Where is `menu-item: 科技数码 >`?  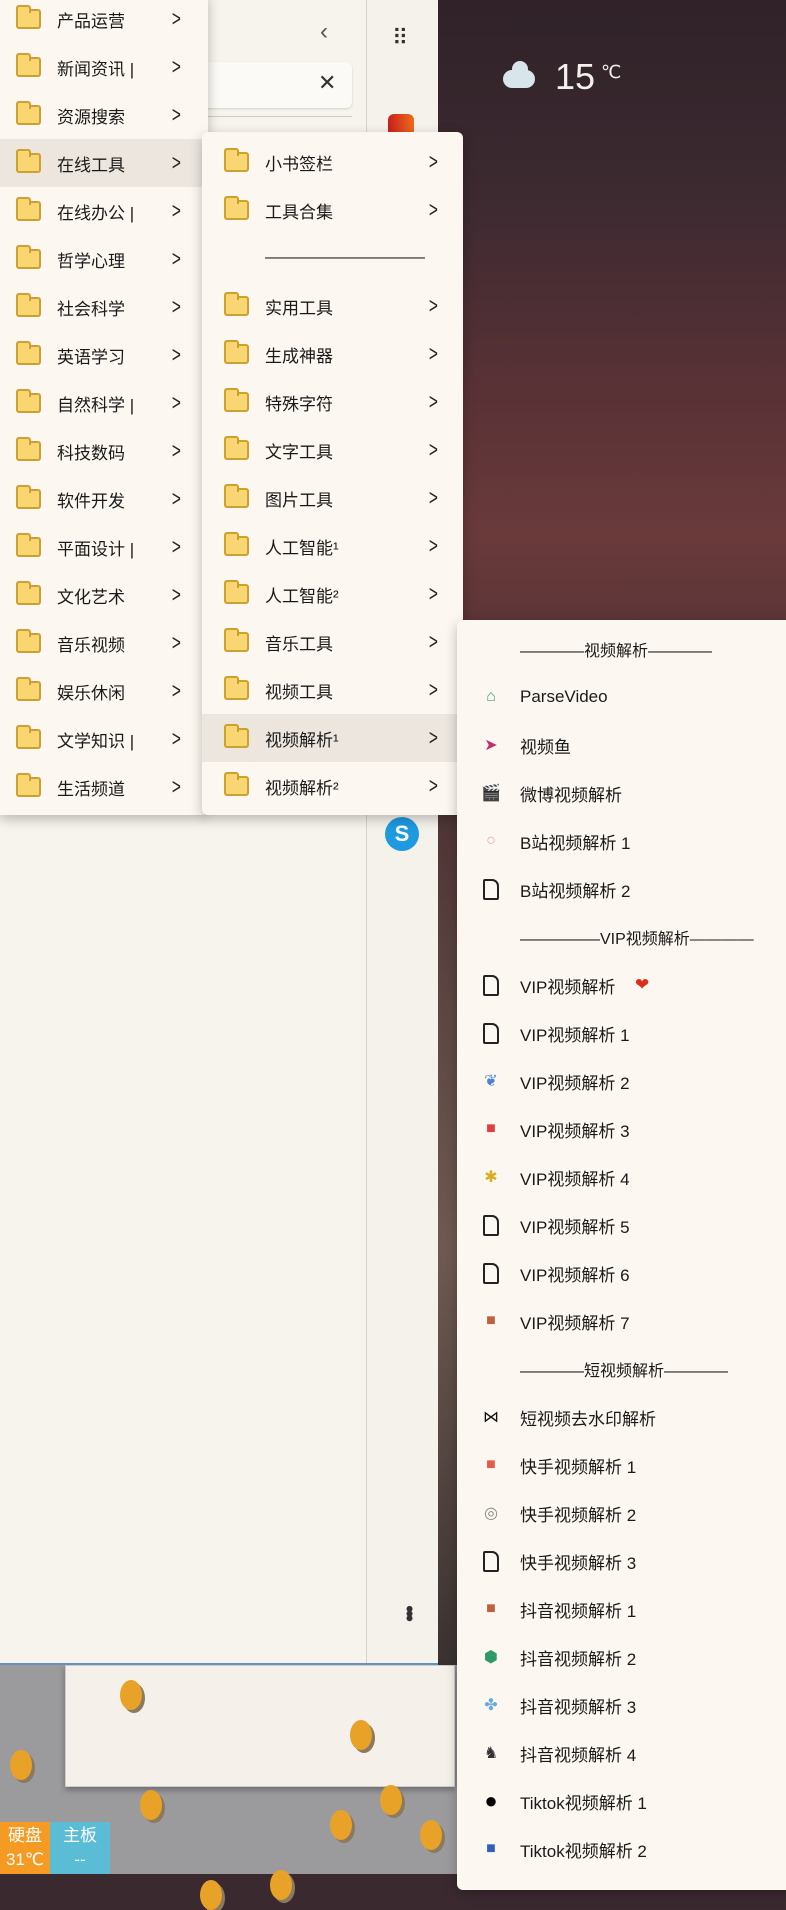 menu-item: 科技数码 > is located at coordinates (104, 451).